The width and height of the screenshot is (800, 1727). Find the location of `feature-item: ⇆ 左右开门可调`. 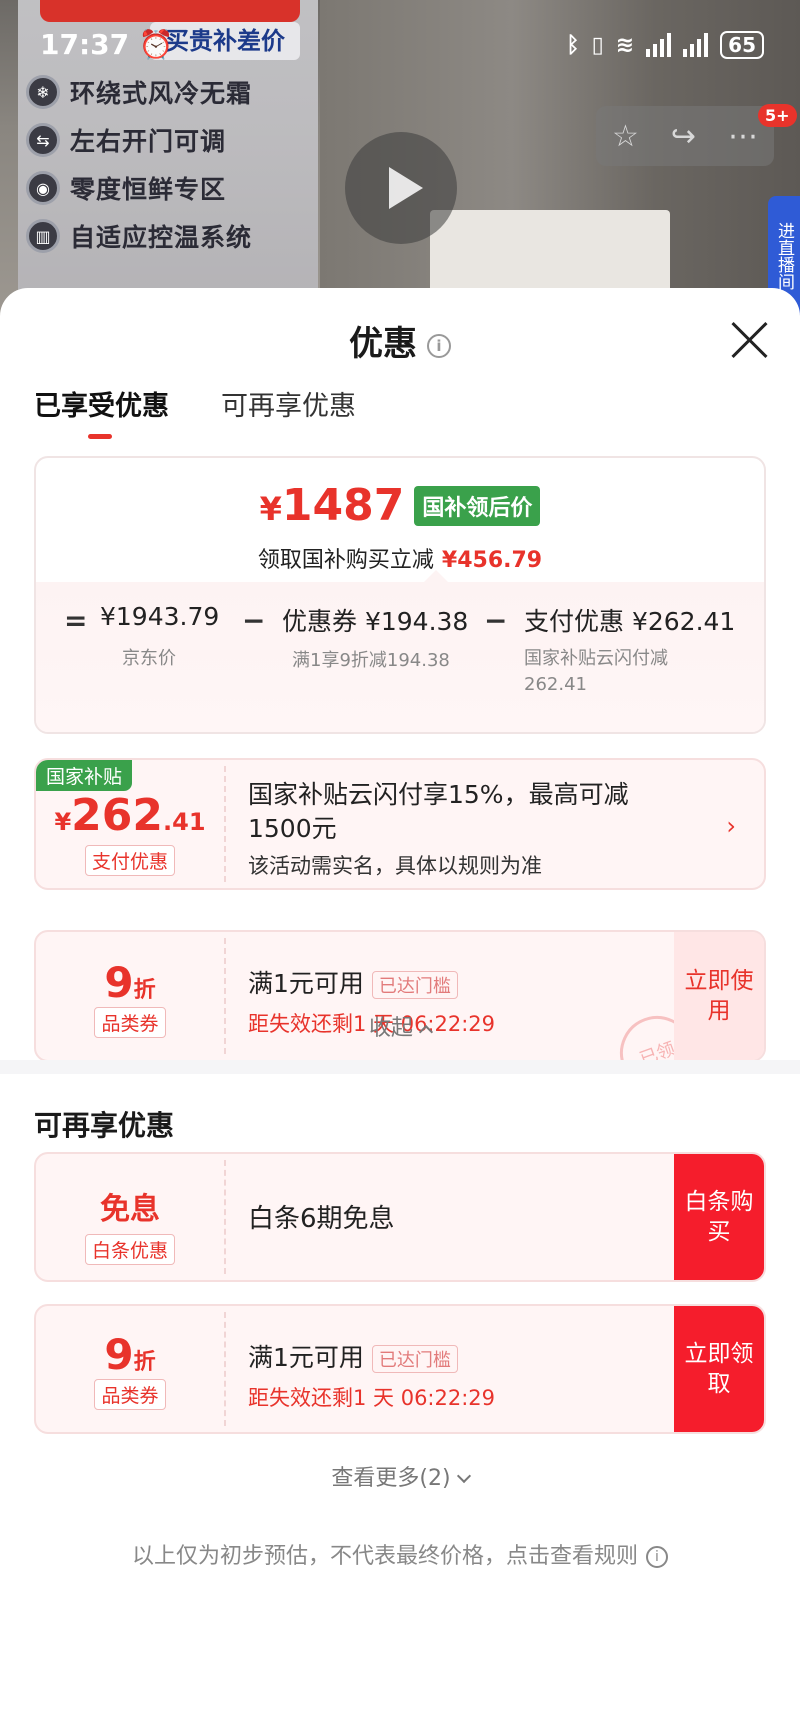

feature-item: ⇆ 左右开门可调 is located at coordinates (126, 140).